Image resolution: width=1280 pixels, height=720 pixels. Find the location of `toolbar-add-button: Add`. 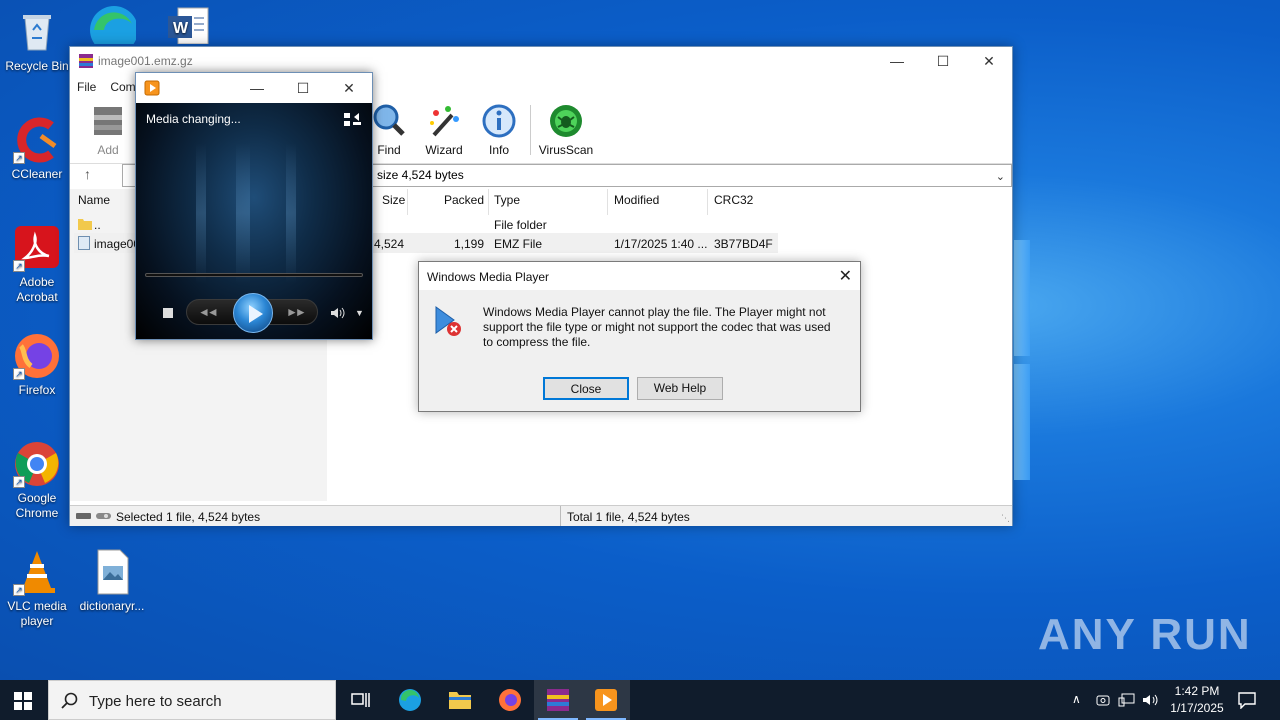

toolbar-add-button: Add is located at coordinates (108, 128).